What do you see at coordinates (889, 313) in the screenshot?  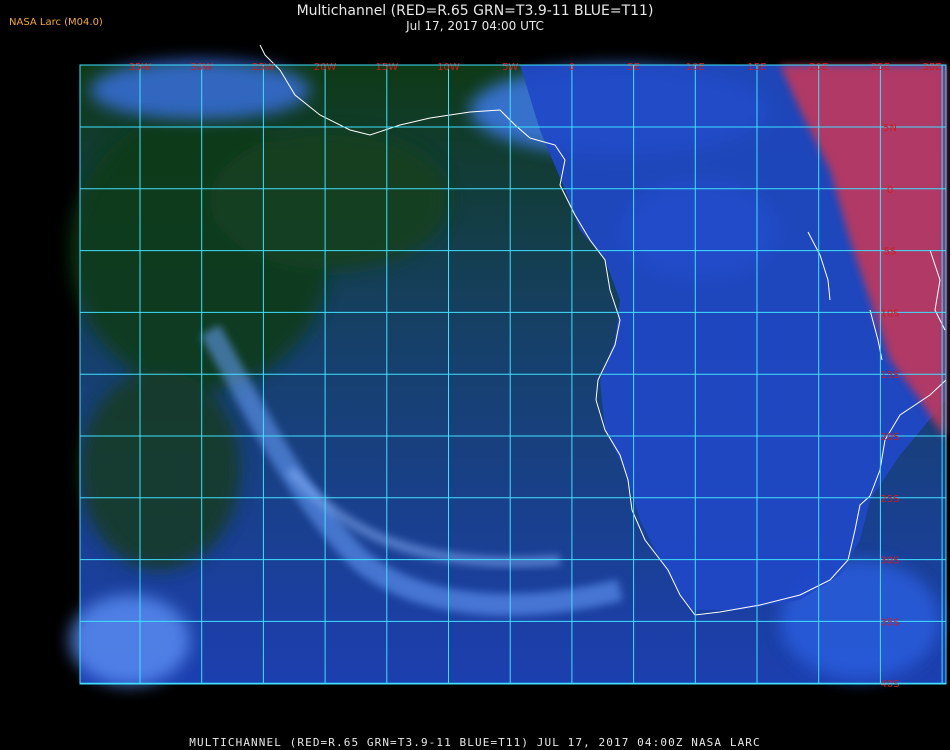 I see `latitude-label: 10S` at bounding box center [889, 313].